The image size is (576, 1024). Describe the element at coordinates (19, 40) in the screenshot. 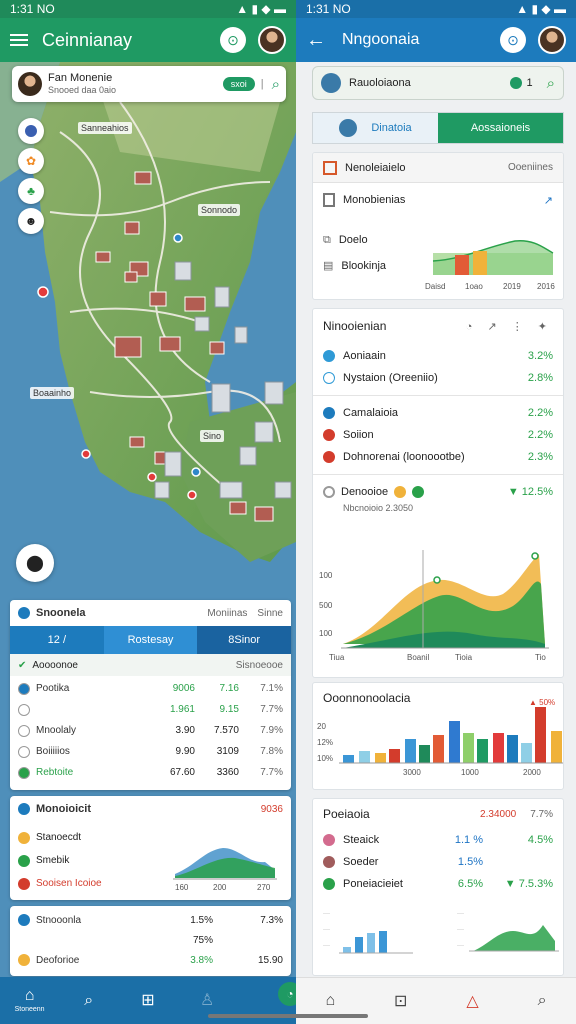

I see `menu-icon` at that location.